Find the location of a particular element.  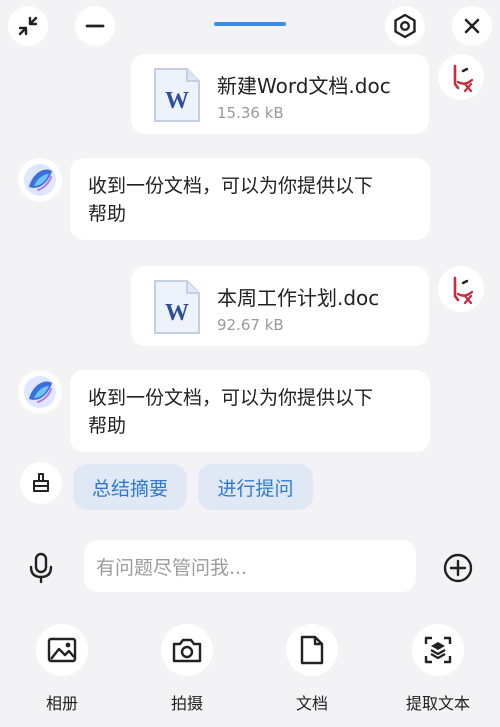

suggestion-ask-question: 进行提问 is located at coordinates (255, 487).